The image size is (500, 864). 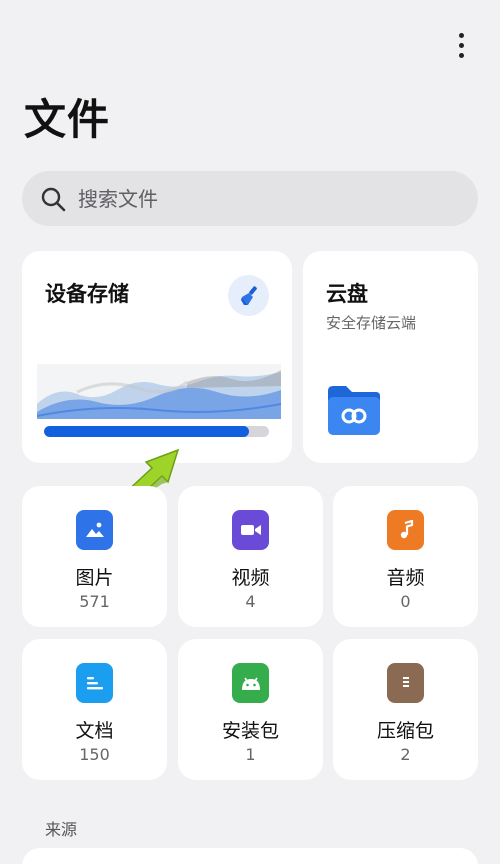 I want to click on video-icon, so click(x=250, y=530).